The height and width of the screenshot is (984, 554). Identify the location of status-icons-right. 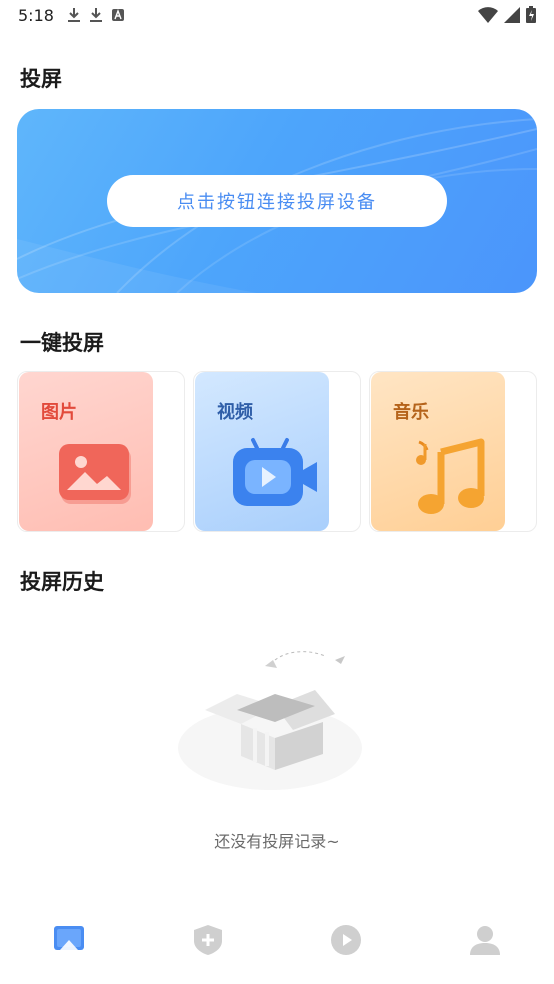
(507, 14).